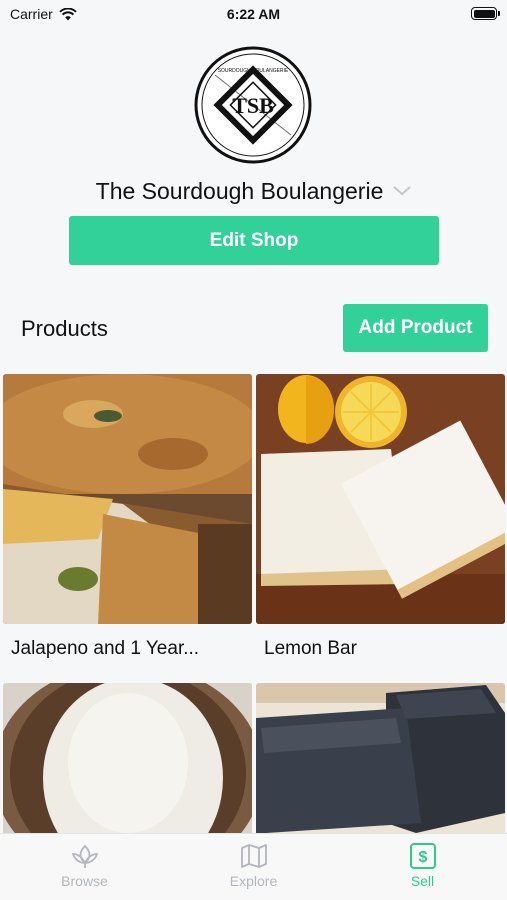 This screenshot has width=507, height=900. What do you see at coordinates (253, 881) in the screenshot?
I see `tab-label: Explore` at bounding box center [253, 881].